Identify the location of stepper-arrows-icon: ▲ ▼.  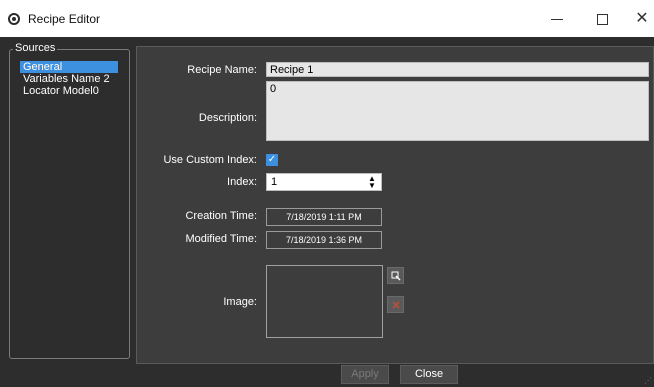
(372, 182).